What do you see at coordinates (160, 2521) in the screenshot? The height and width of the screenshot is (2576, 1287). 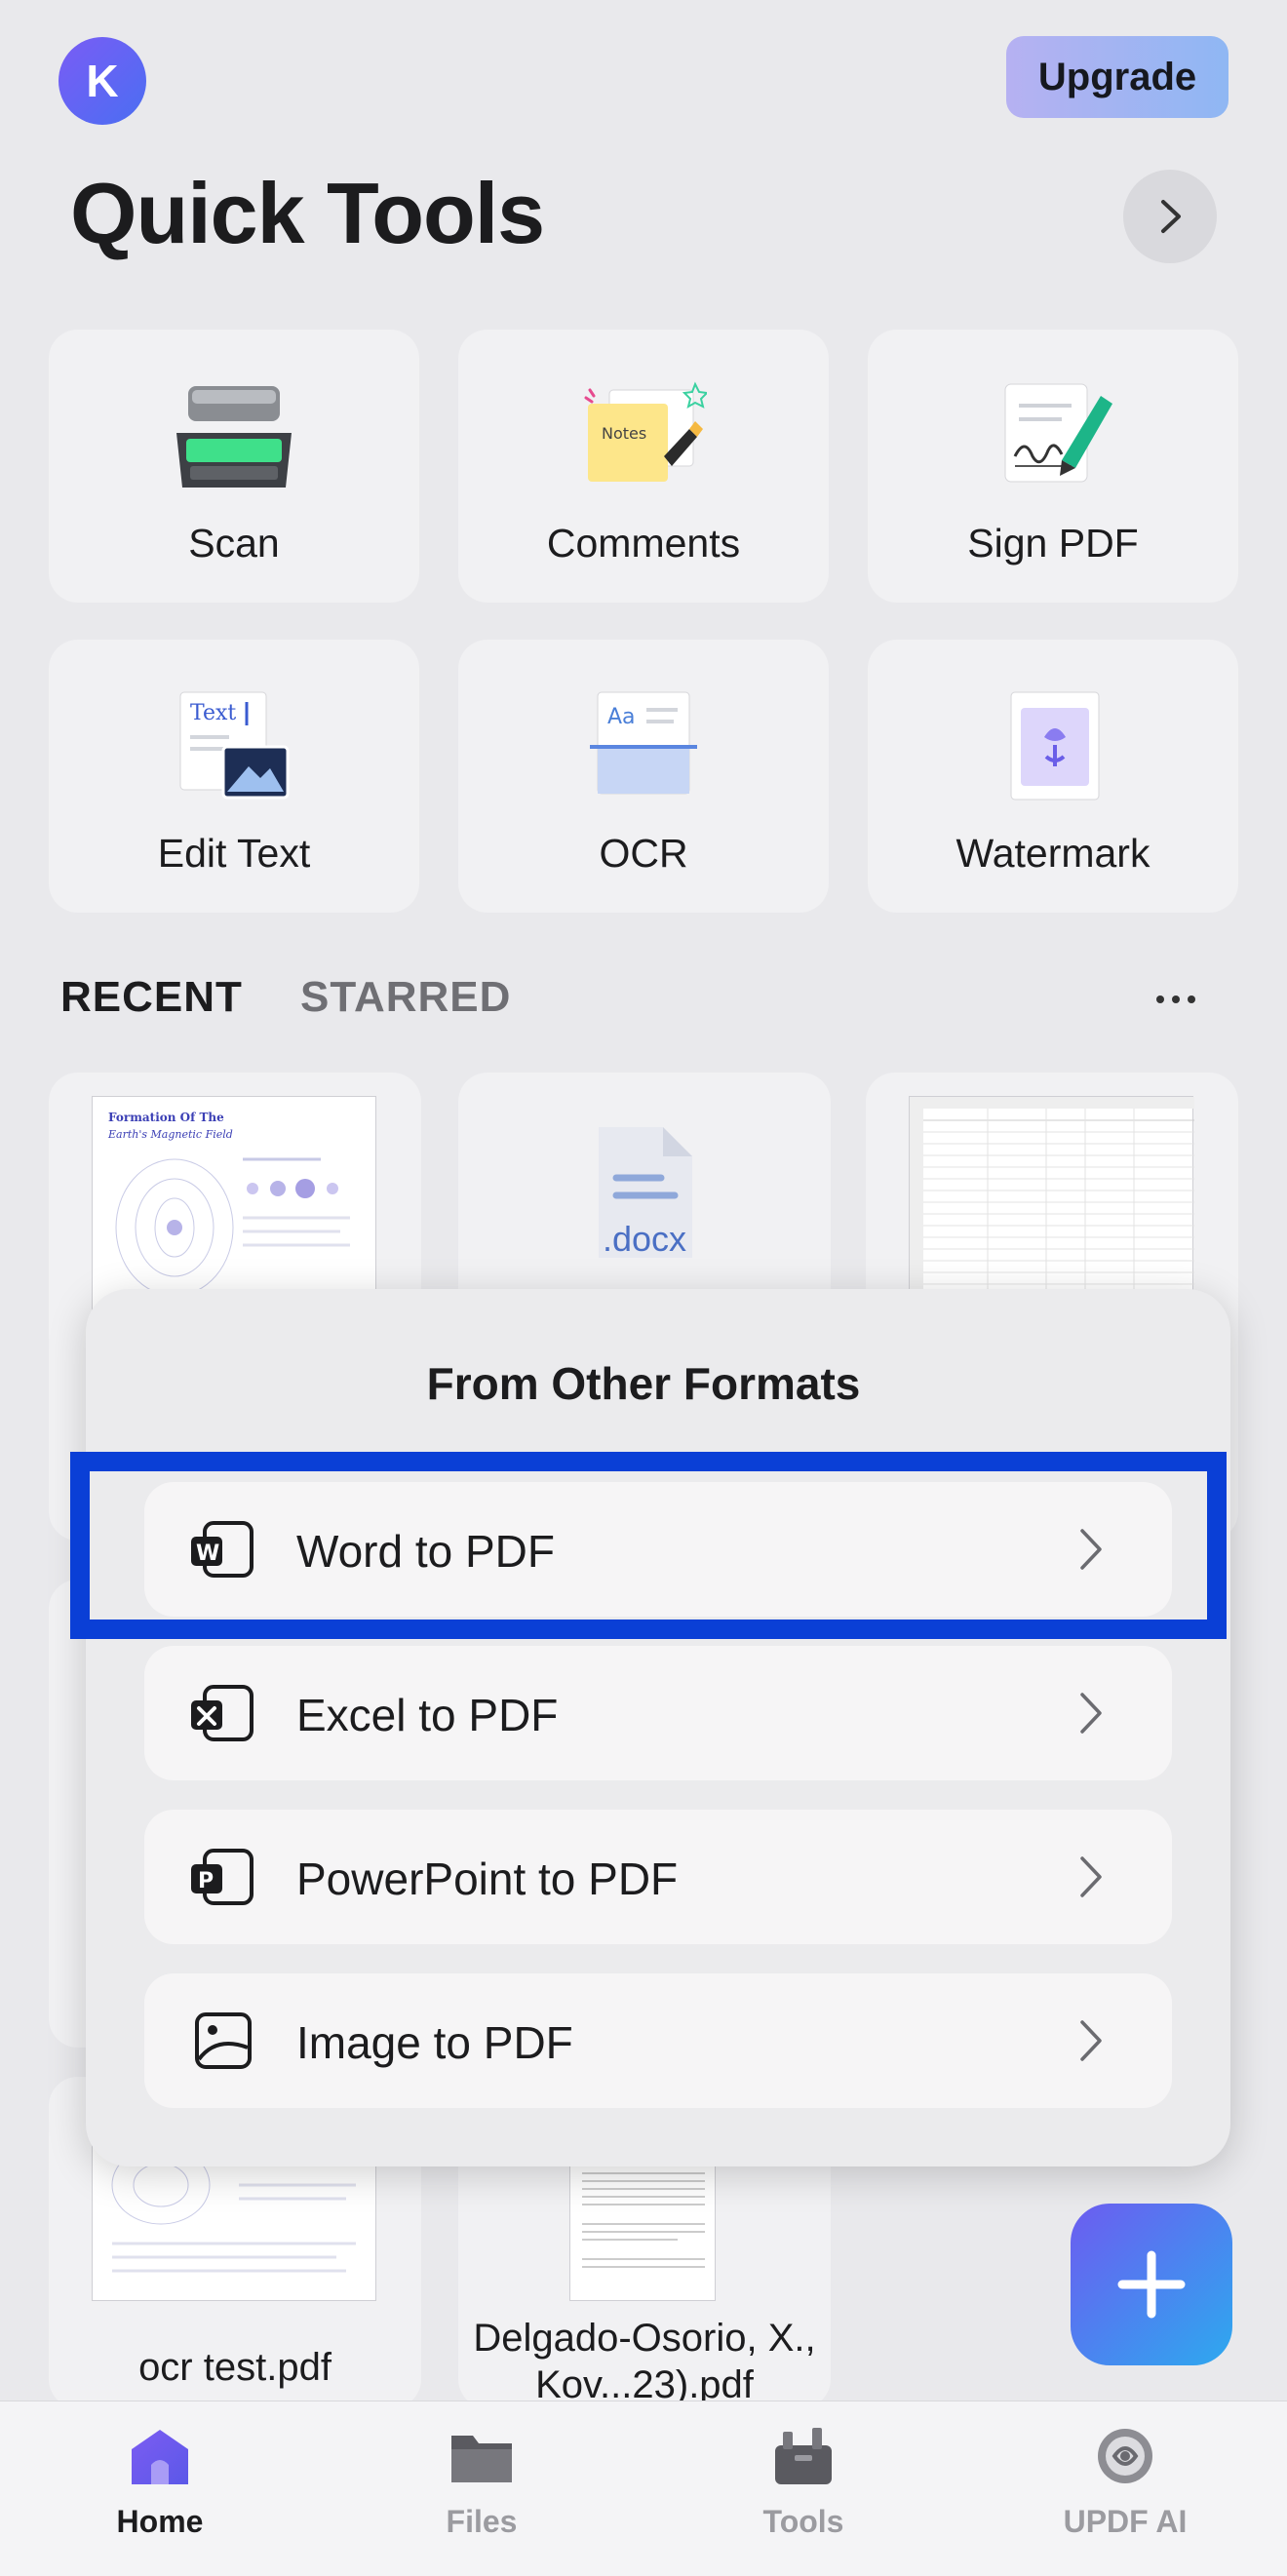 I see `nav-label: Home` at bounding box center [160, 2521].